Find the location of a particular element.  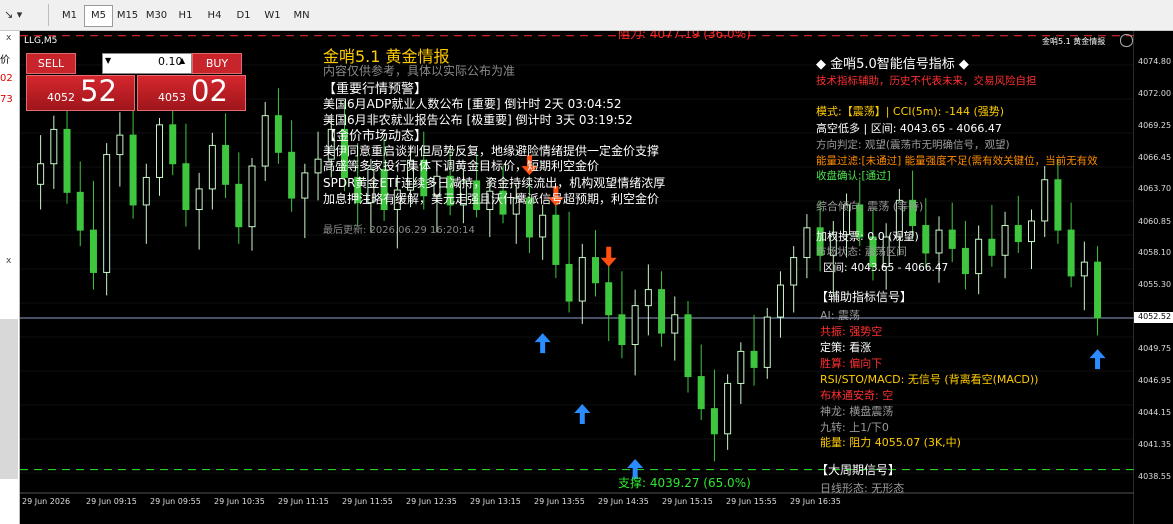

sell-button: SELL is located at coordinates (51, 63).